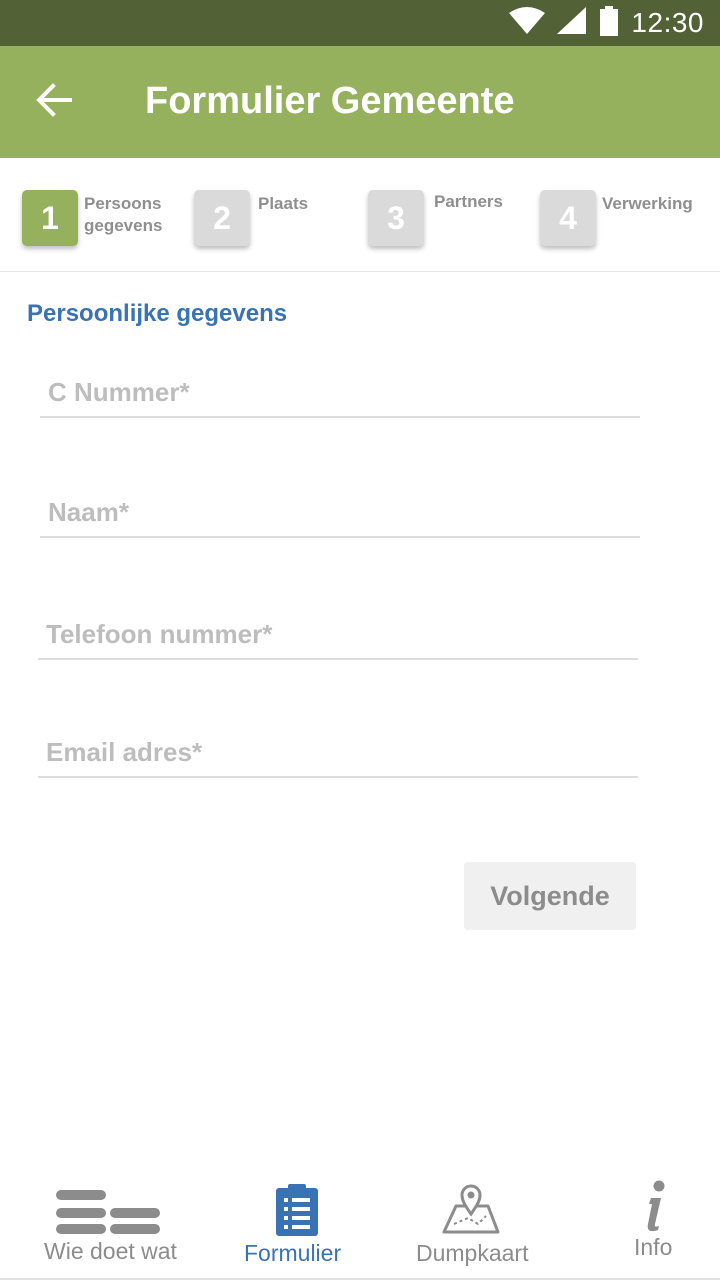 This screenshot has height=1280, width=720. What do you see at coordinates (609, 23) in the screenshot?
I see `battery-icon` at bounding box center [609, 23].